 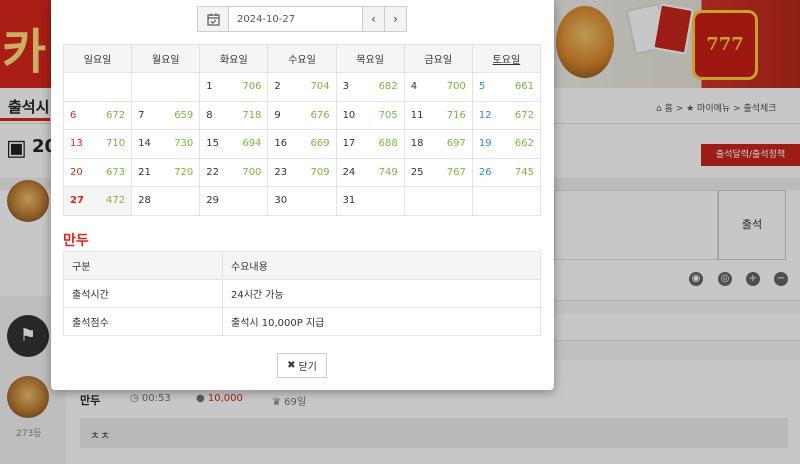 I want to click on calendar-day-cell: 31, so click(x=370, y=201).